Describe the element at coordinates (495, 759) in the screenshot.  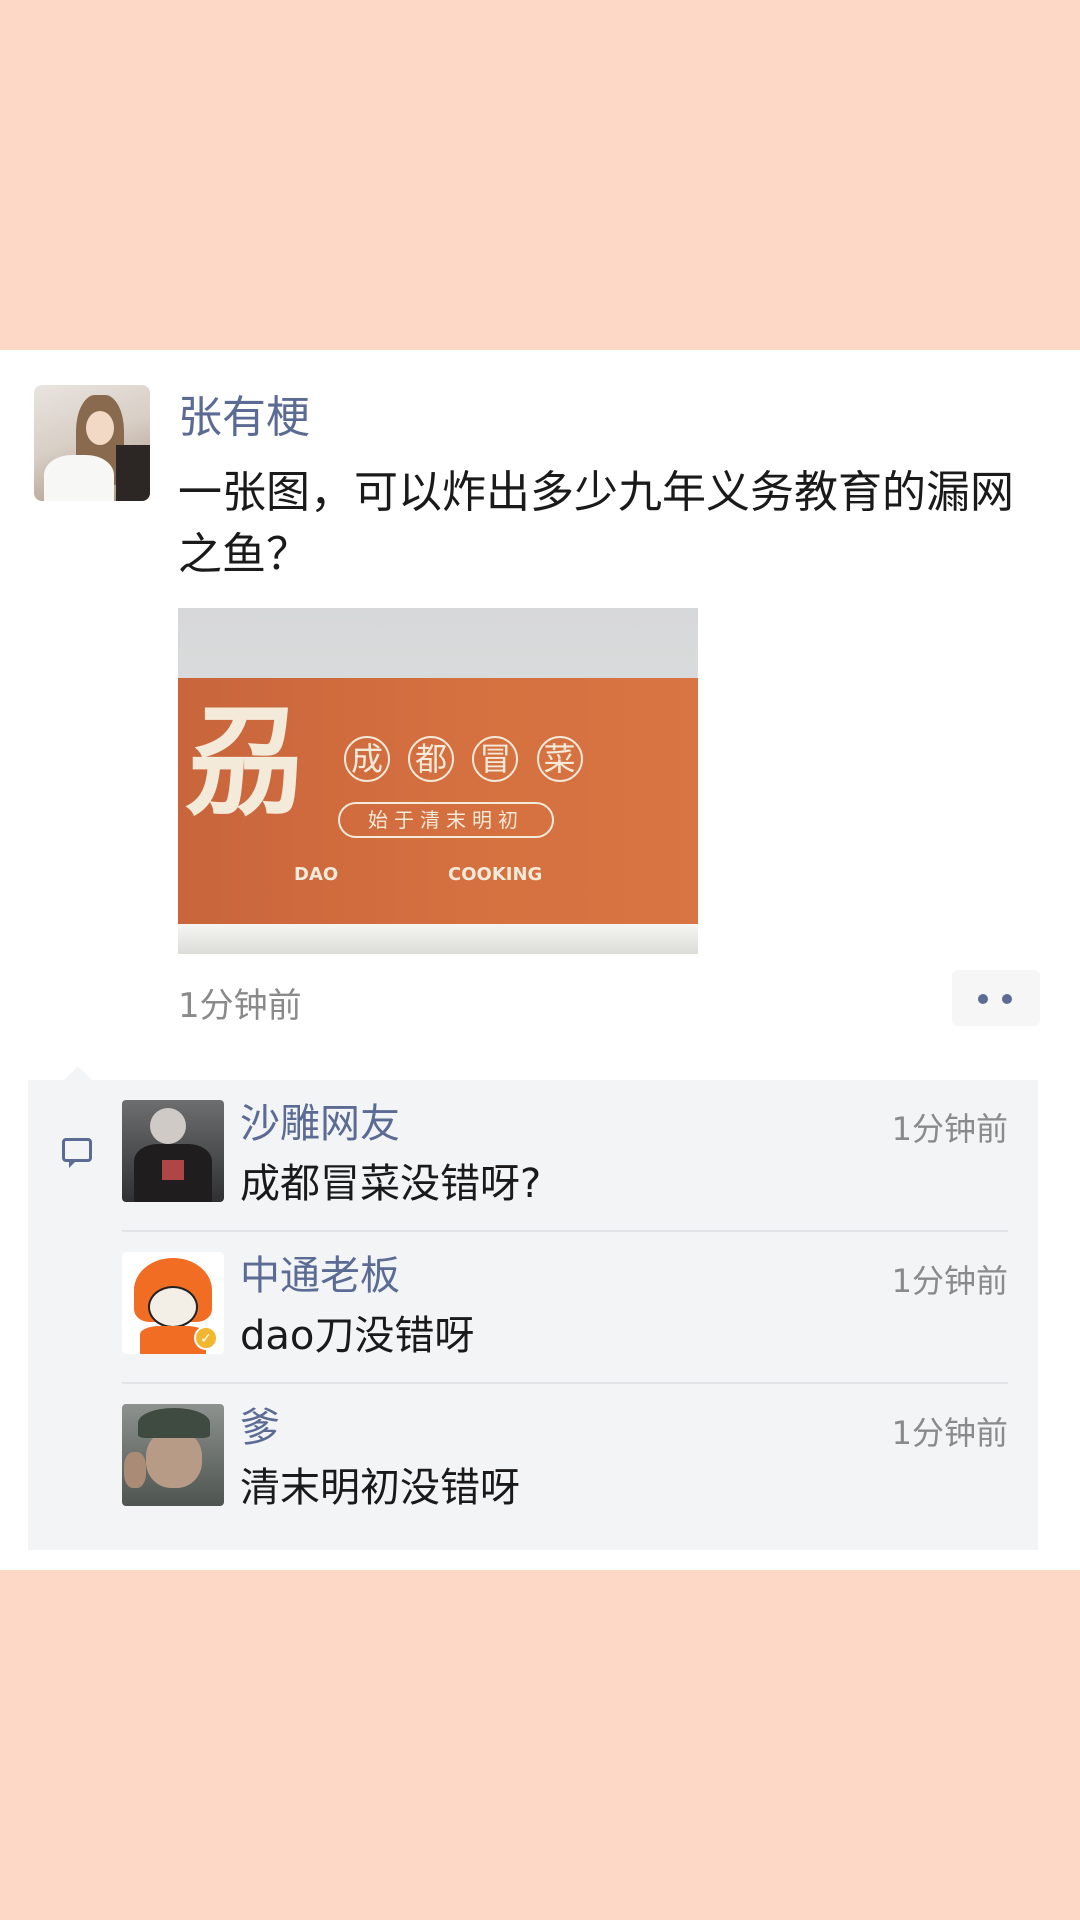
I see `brand-char: 冒` at that location.